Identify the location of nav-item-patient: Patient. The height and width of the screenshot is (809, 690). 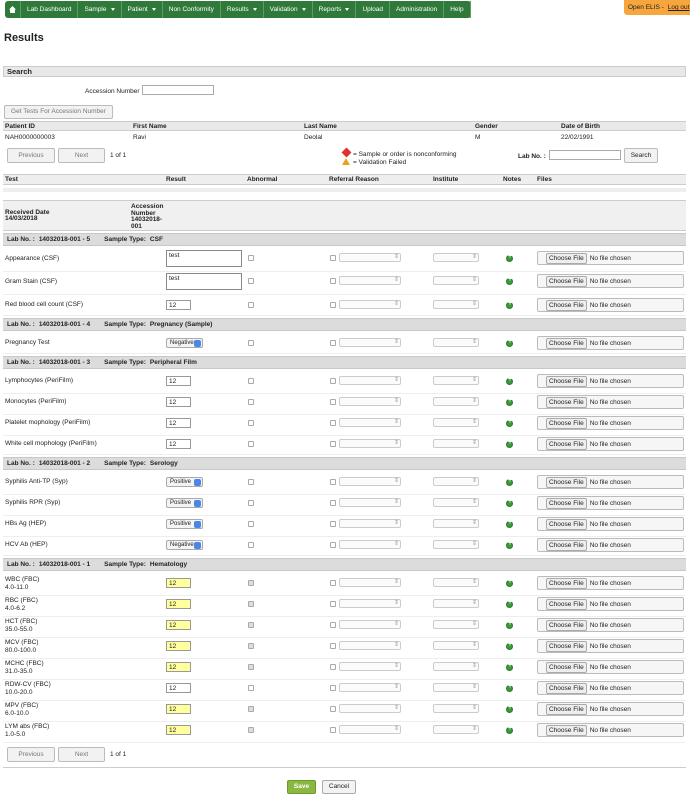
(142, 9).